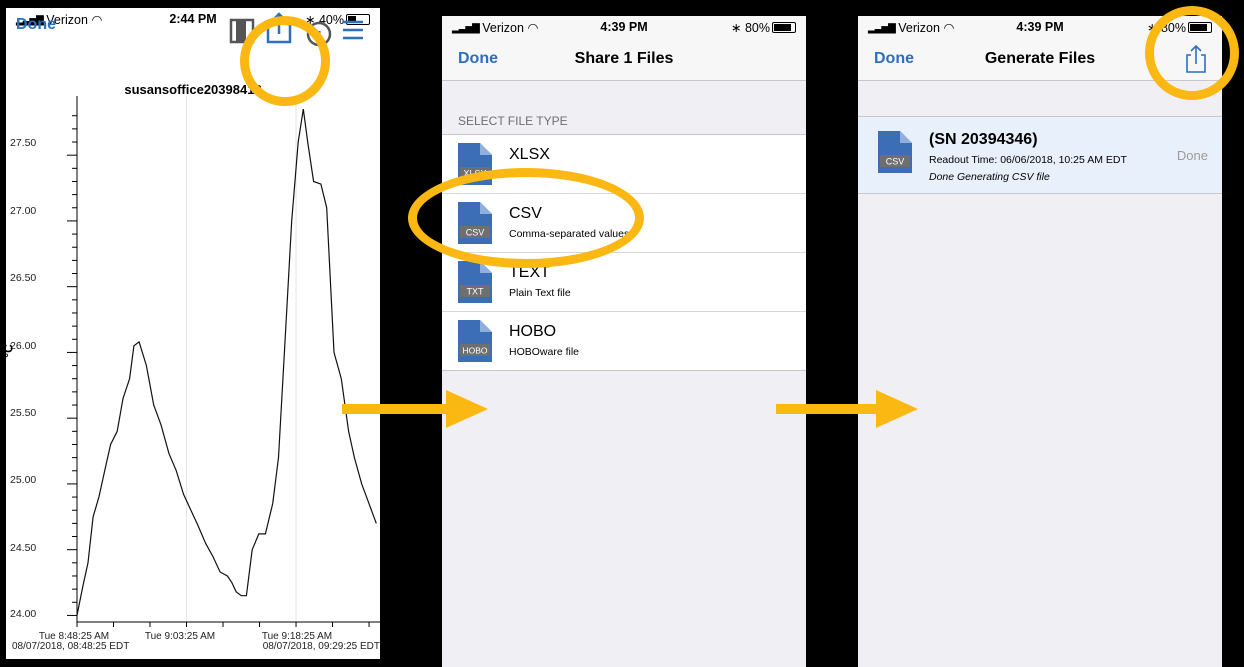  Describe the element at coordinates (983, 139) in the screenshot. I see `file-serial: (SN 20394346)` at that location.